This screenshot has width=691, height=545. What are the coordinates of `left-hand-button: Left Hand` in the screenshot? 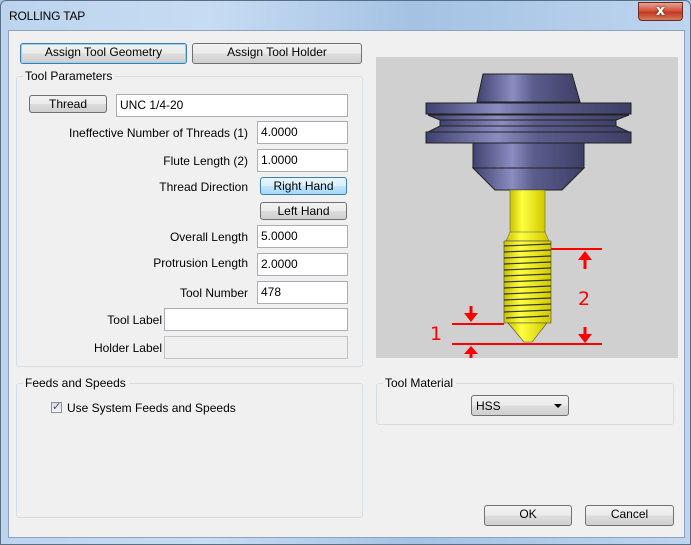 It's located at (303, 211).